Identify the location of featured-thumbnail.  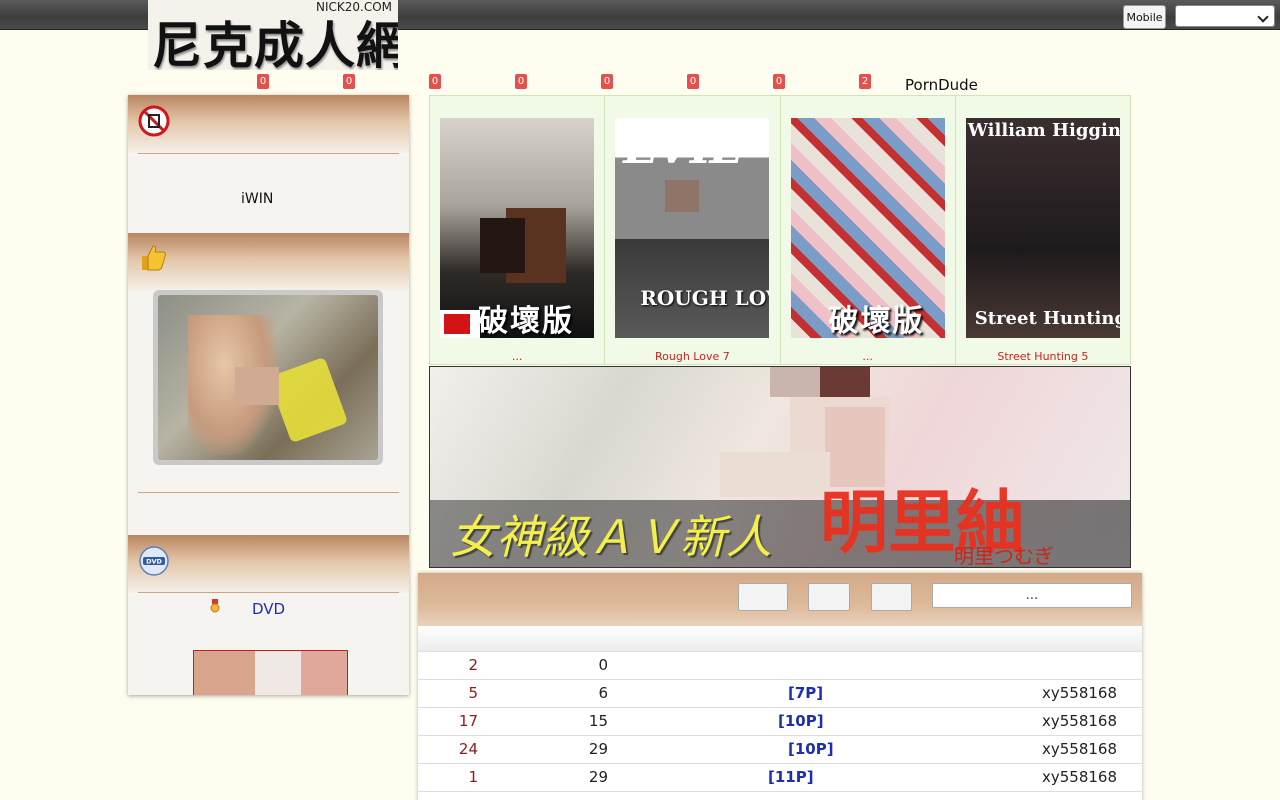
(268, 377).